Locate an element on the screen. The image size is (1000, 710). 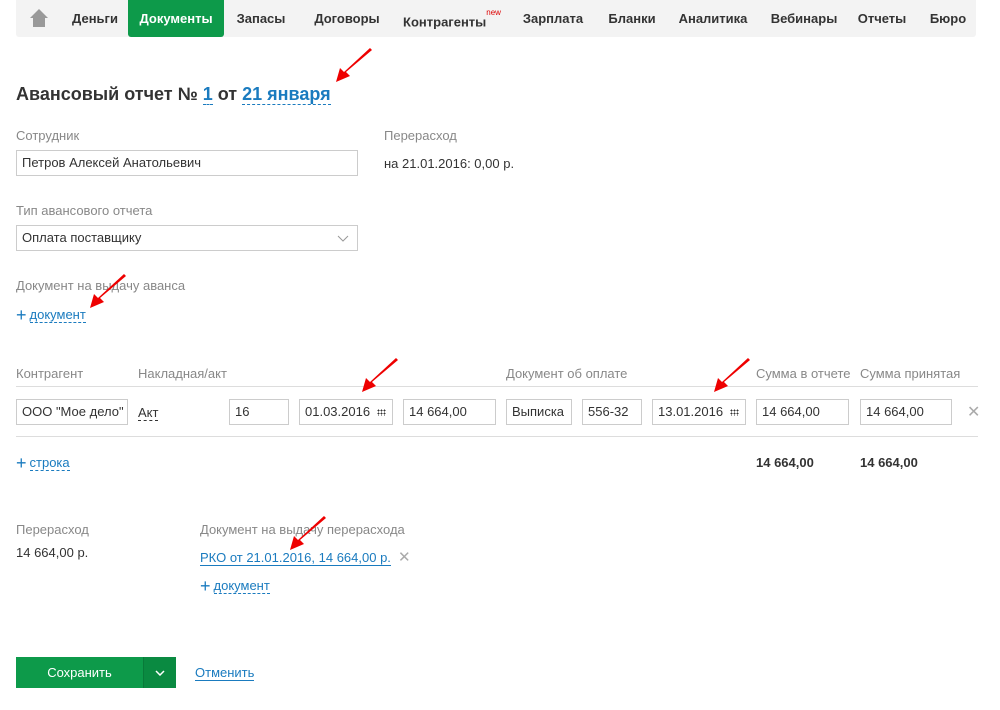
nav-counterparties: Контрагентыnew is located at coordinates (452, 18).